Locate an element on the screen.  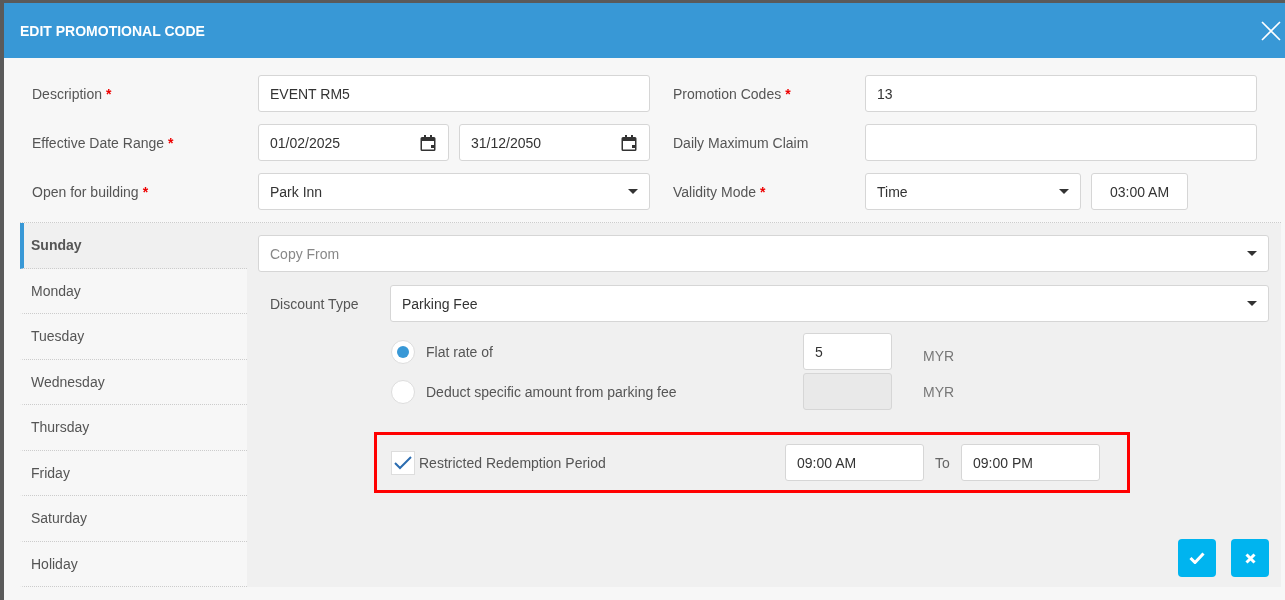
day-tab: Sunday is located at coordinates (133, 246).